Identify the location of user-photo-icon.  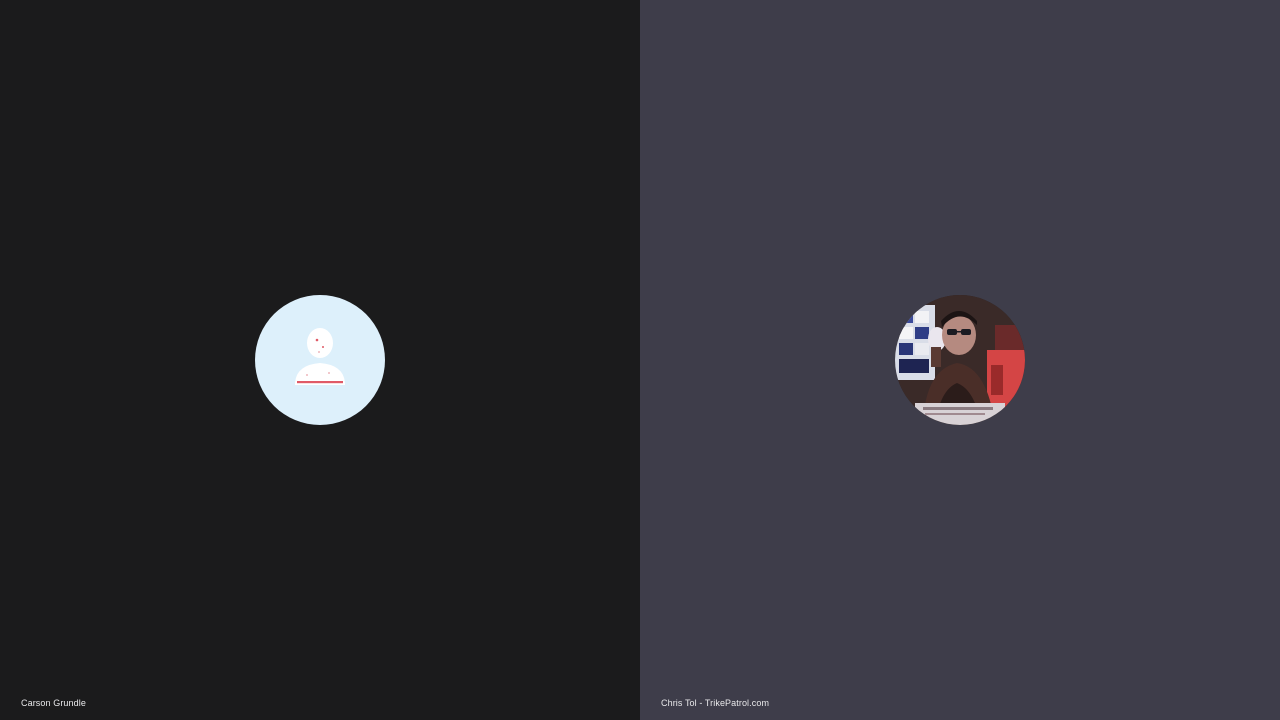
(960, 360).